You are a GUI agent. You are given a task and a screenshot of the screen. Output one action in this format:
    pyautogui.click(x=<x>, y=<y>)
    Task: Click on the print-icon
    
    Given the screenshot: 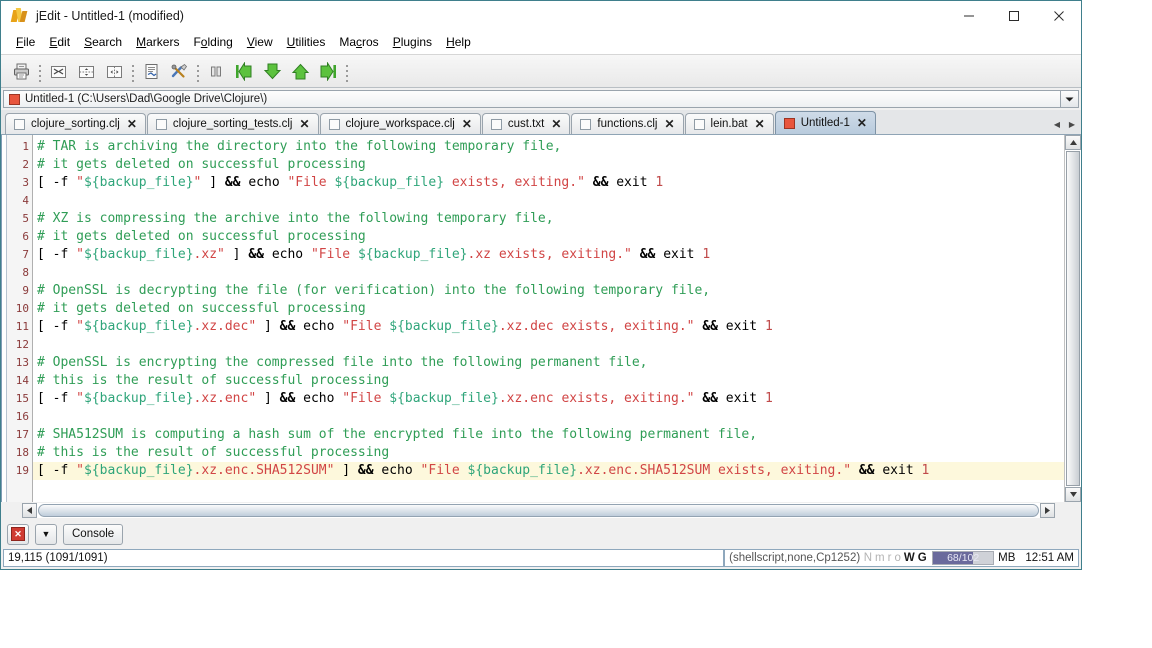 What is the action you would take?
    pyautogui.click(x=21, y=71)
    